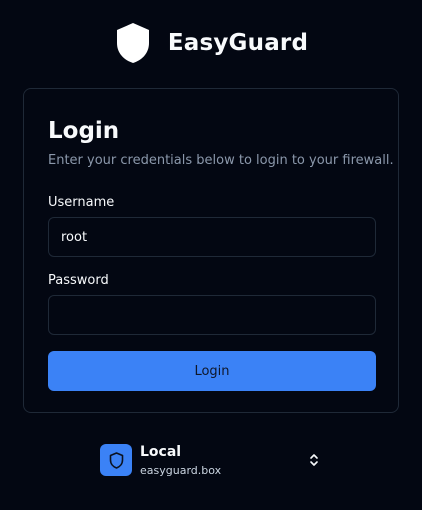 The height and width of the screenshot is (510, 422). I want to click on profile-name: Local, so click(161, 452).